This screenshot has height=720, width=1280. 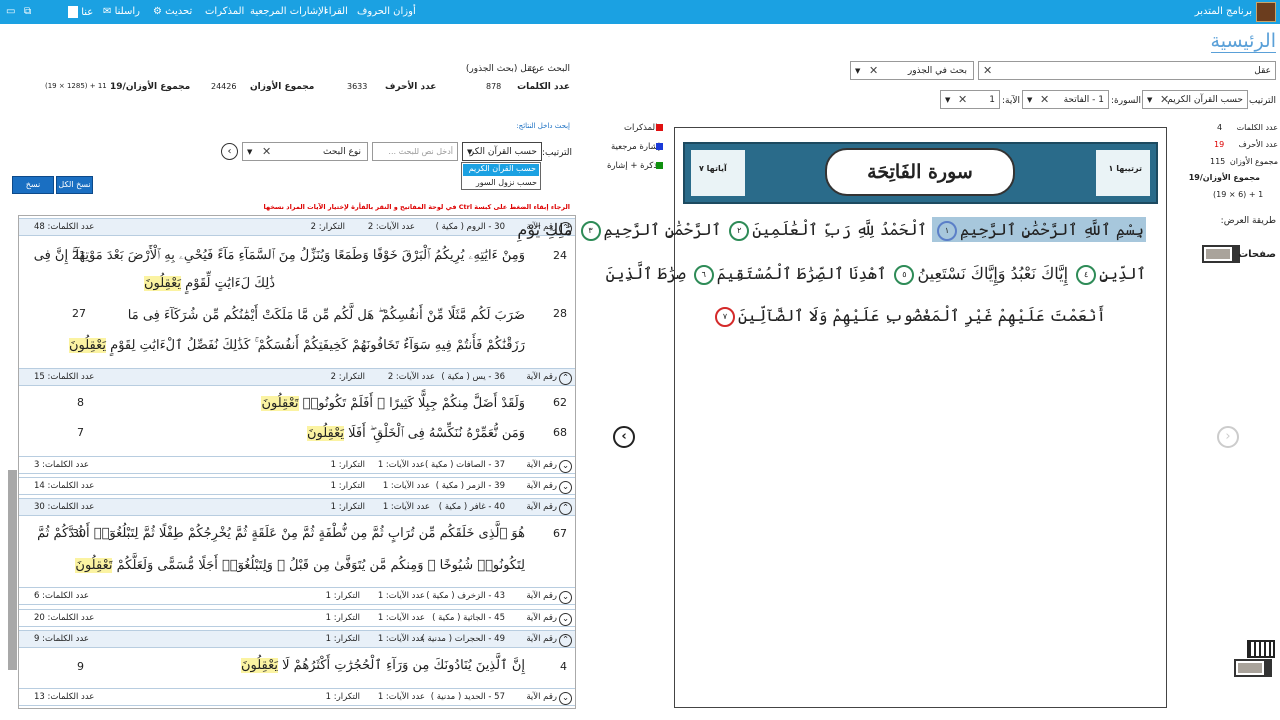 I want to click on ayah-number: 28, so click(x=560, y=313).